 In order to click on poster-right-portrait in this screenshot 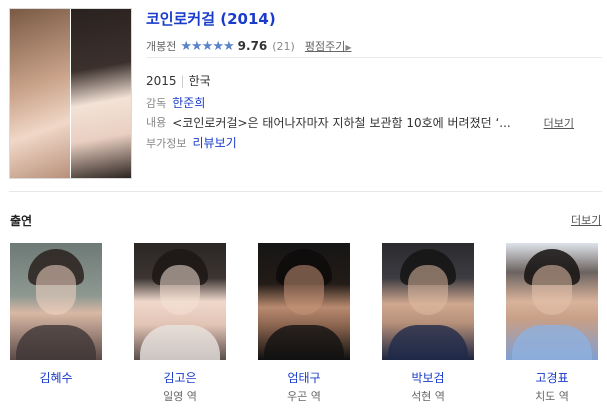, I will do `click(101, 93)`.